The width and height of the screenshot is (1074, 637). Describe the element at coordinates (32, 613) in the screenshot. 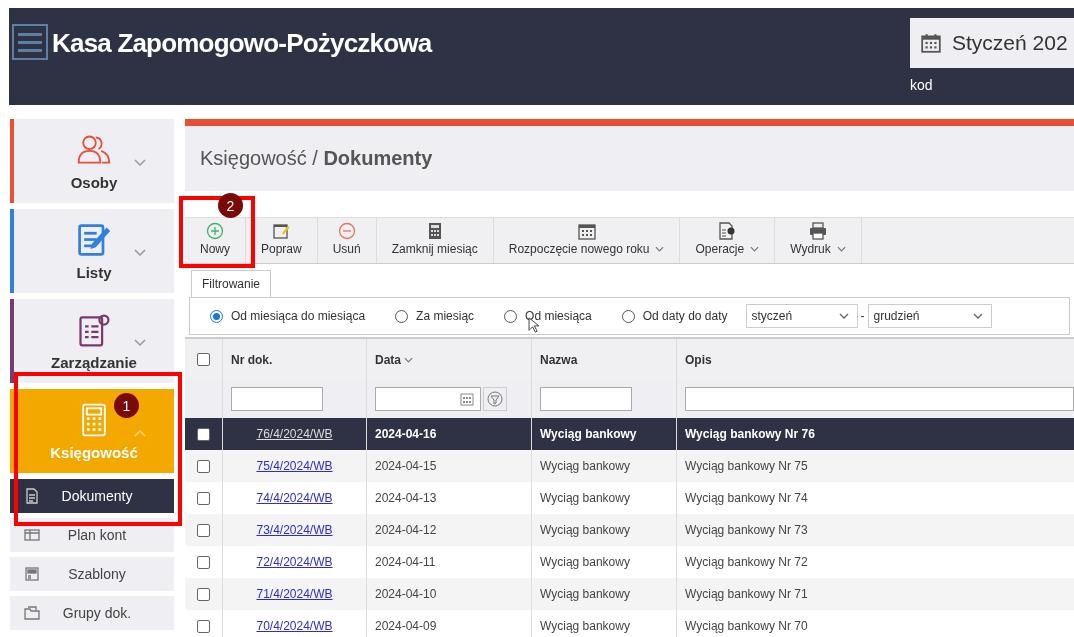

I see `folder-icon` at that location.